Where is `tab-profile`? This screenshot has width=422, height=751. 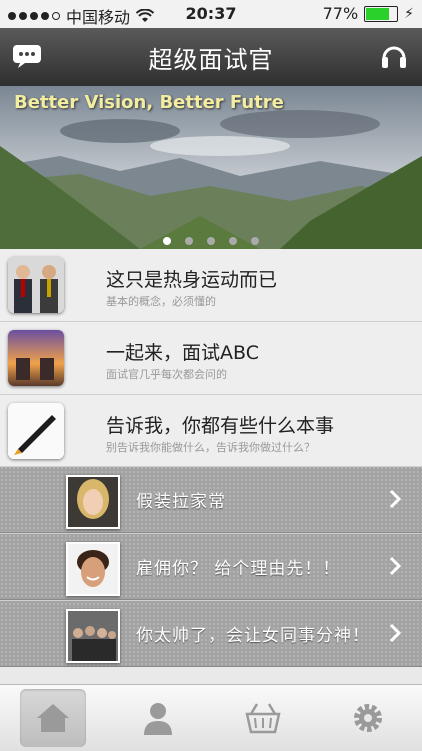
tab-profile is located at coordinates (157, 718).